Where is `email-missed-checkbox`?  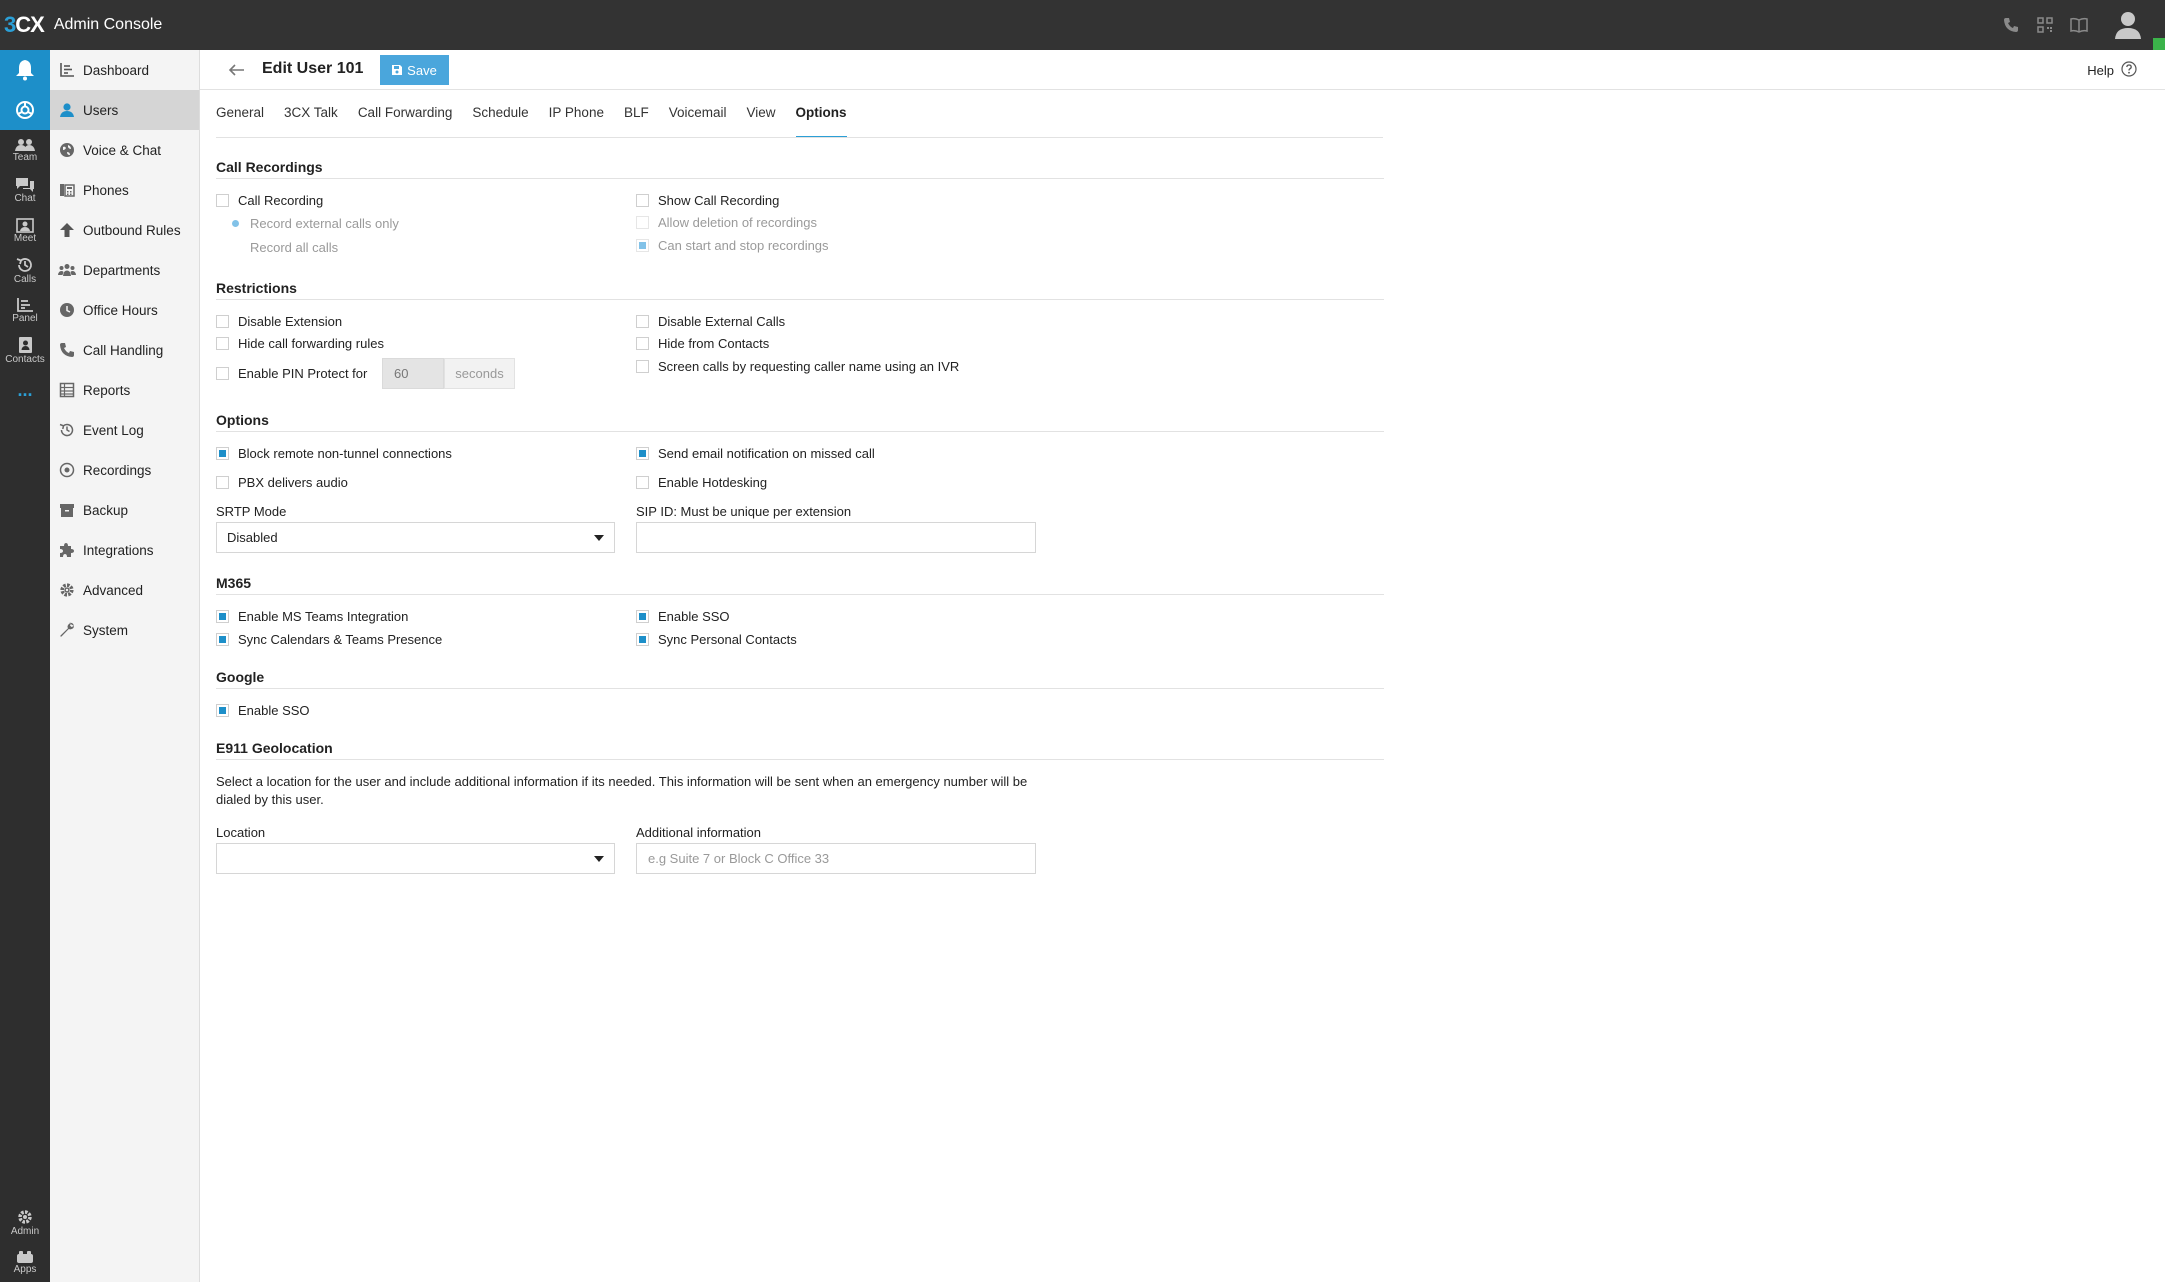
email-missed-checkbox is located at coordinates (642, 453).